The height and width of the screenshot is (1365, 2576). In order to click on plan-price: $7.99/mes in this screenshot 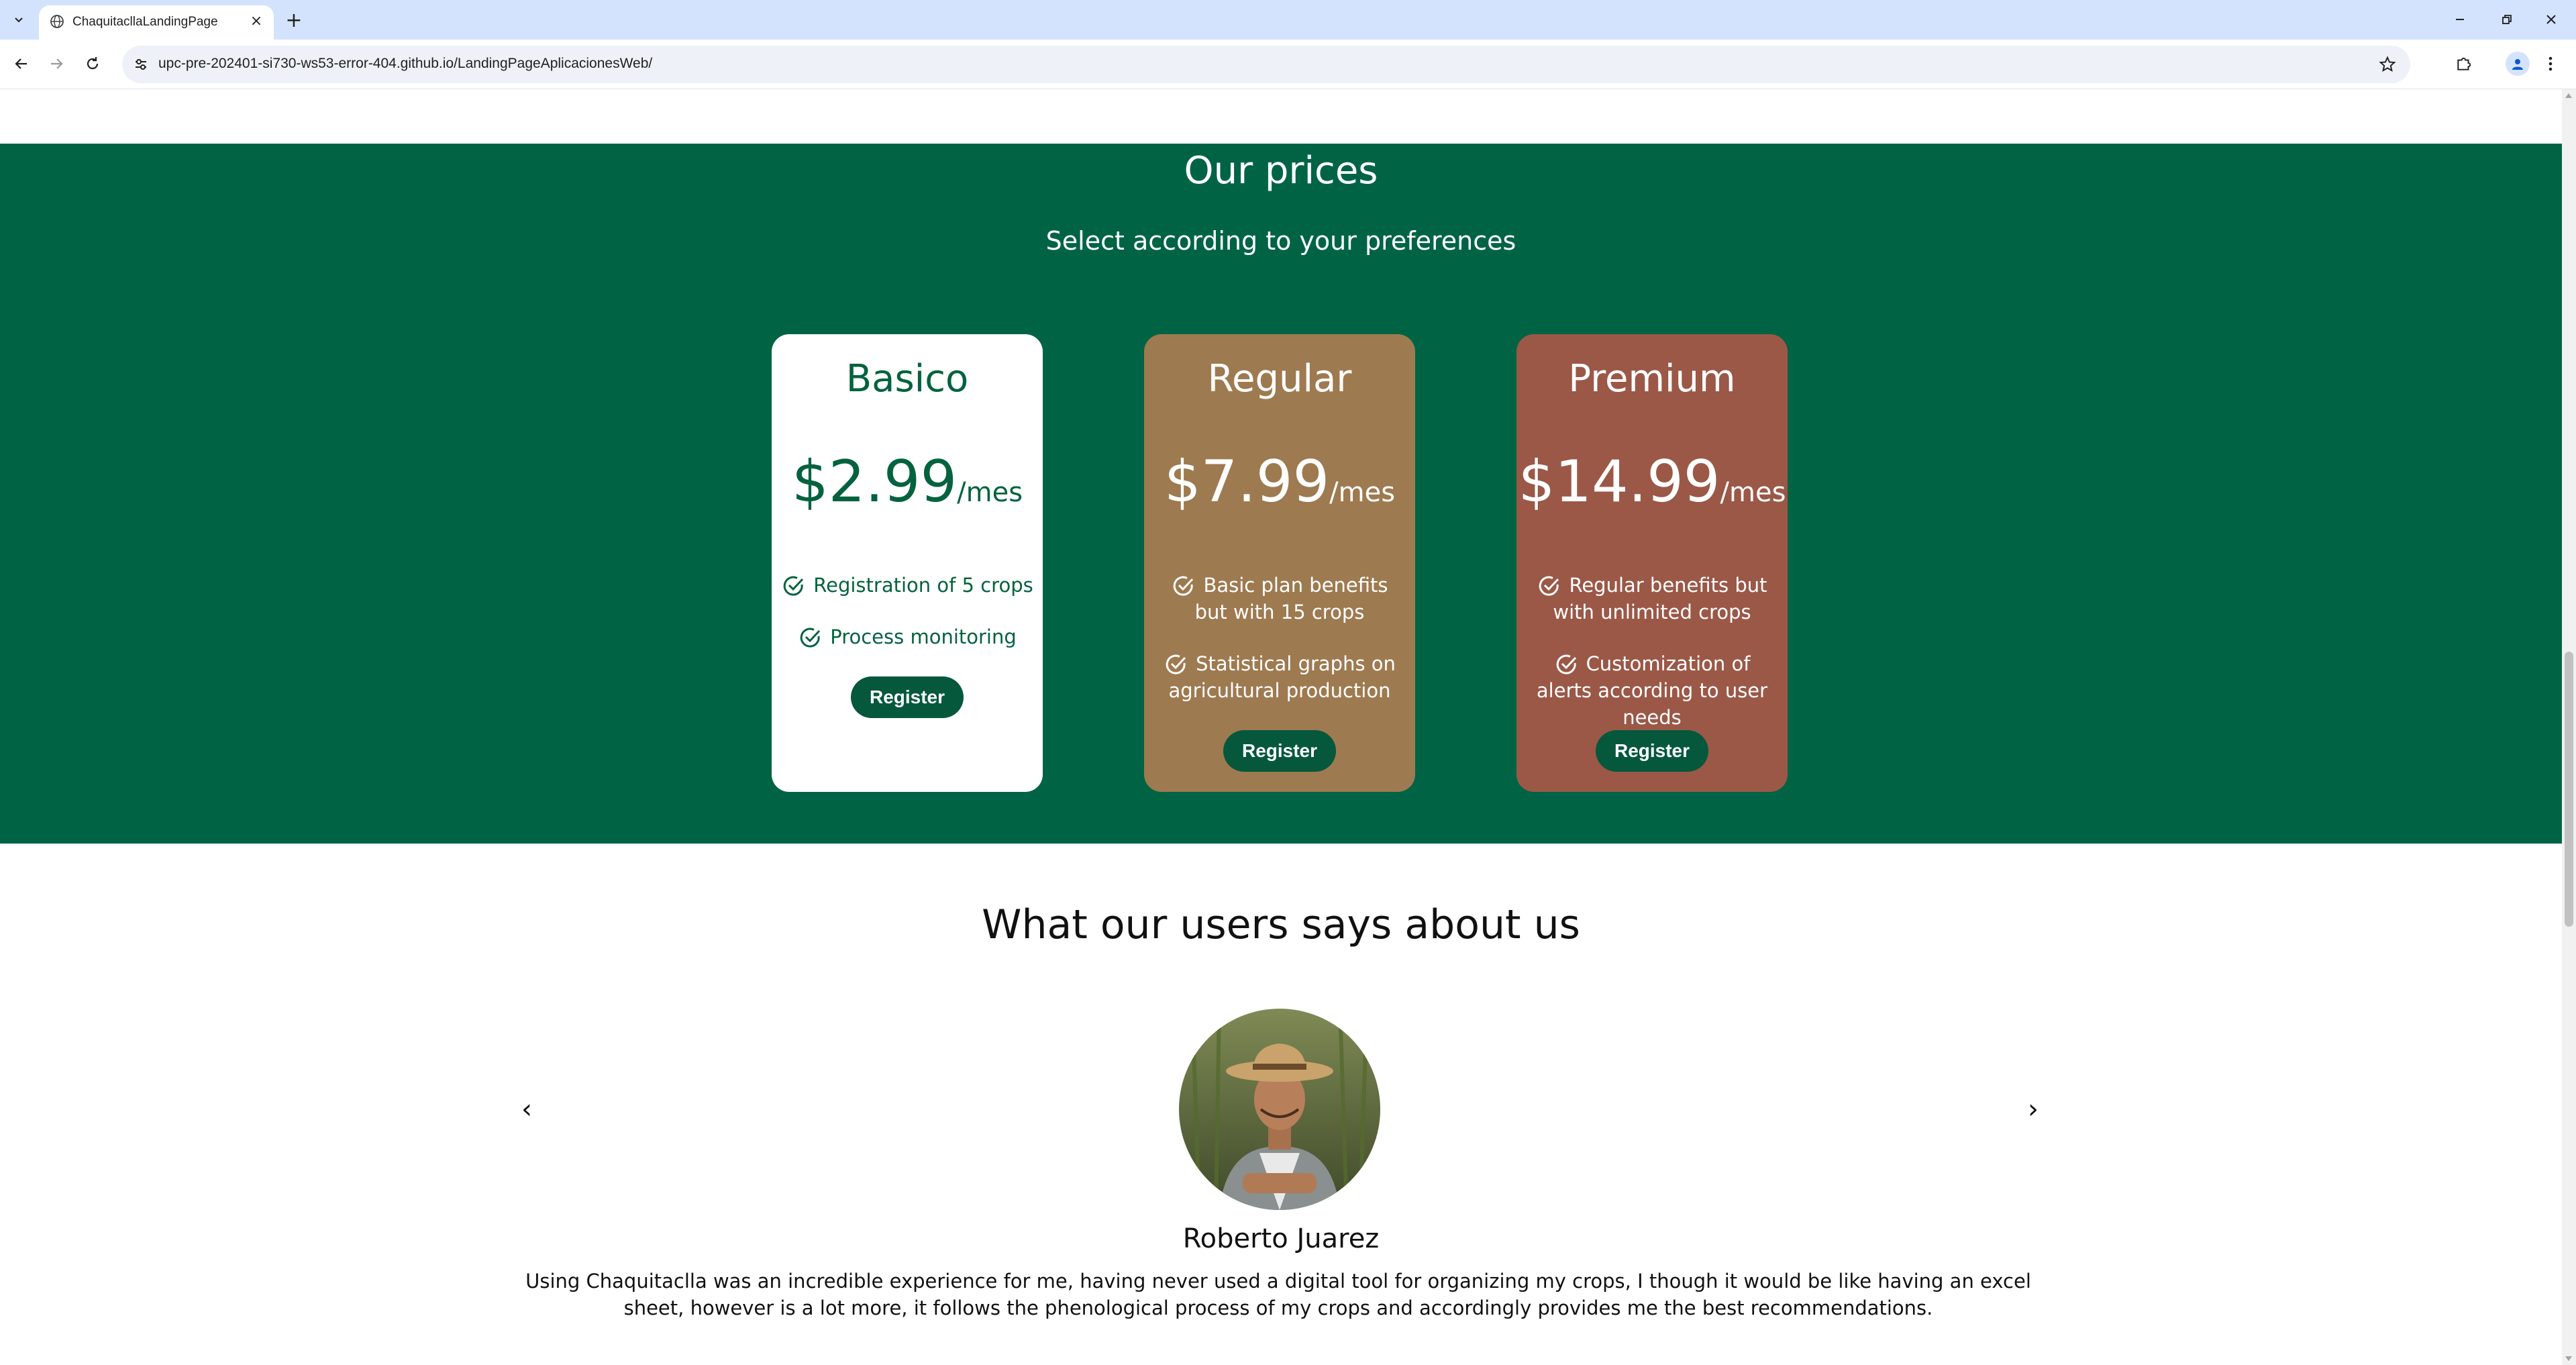, I will do `click(1279, 481)`.